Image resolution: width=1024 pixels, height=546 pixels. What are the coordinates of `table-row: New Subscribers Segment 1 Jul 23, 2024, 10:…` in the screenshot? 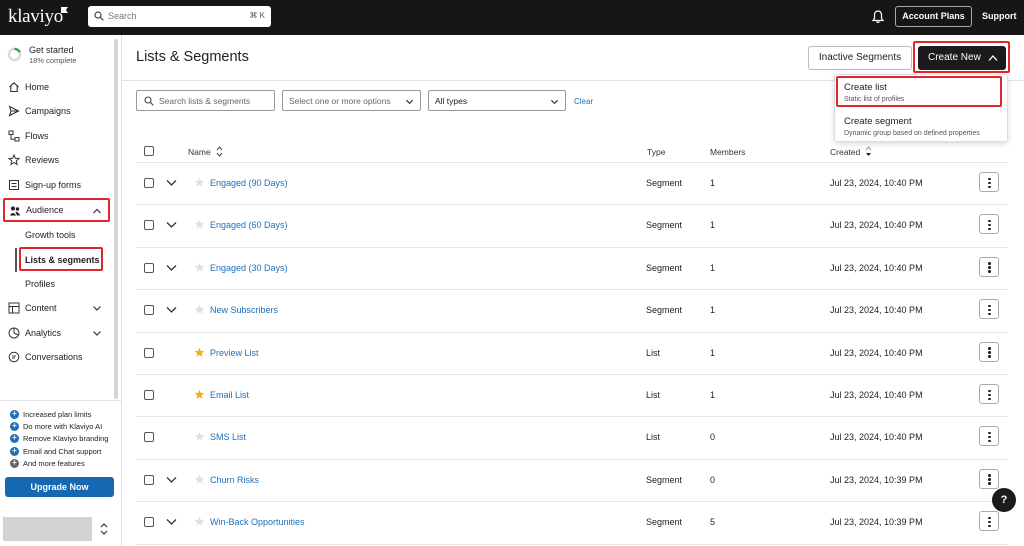 It's located at (572, 310).